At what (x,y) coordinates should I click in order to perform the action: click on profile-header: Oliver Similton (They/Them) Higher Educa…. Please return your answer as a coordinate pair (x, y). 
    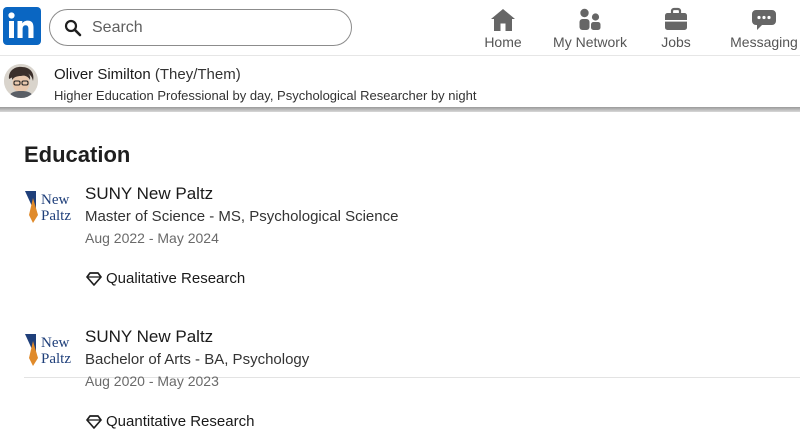
    Looking at the image, I should click on (400, 82).